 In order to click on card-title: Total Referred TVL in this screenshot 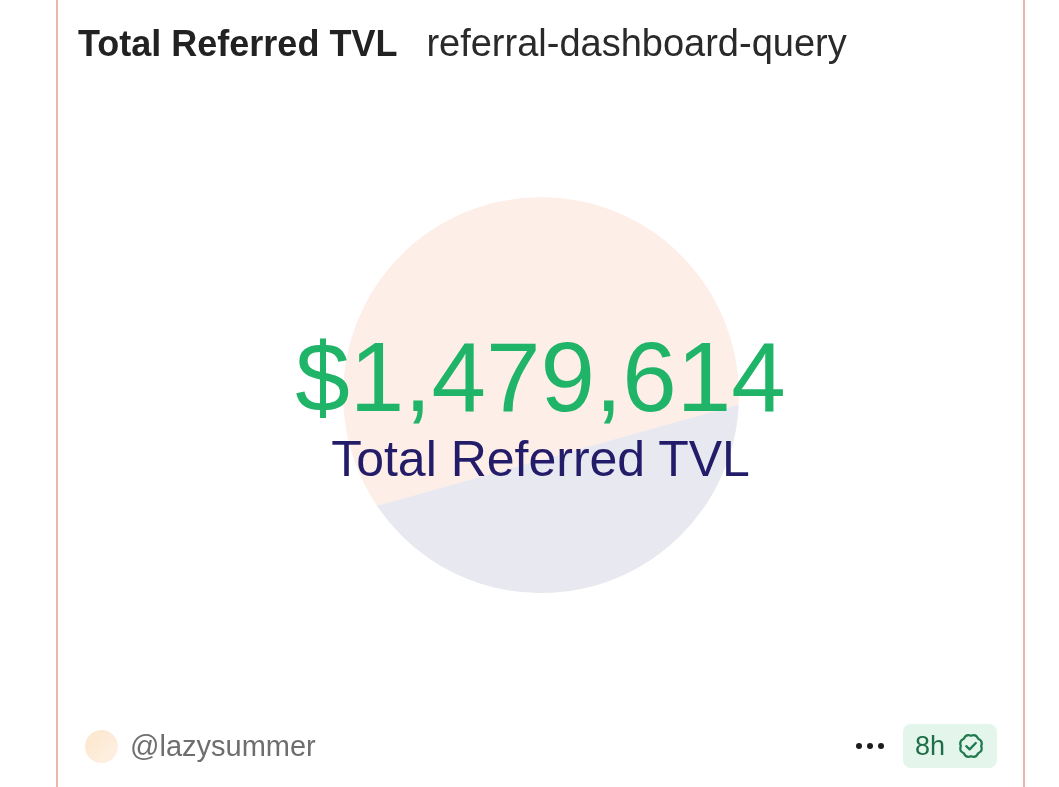, I will do `click(238, 44)`.